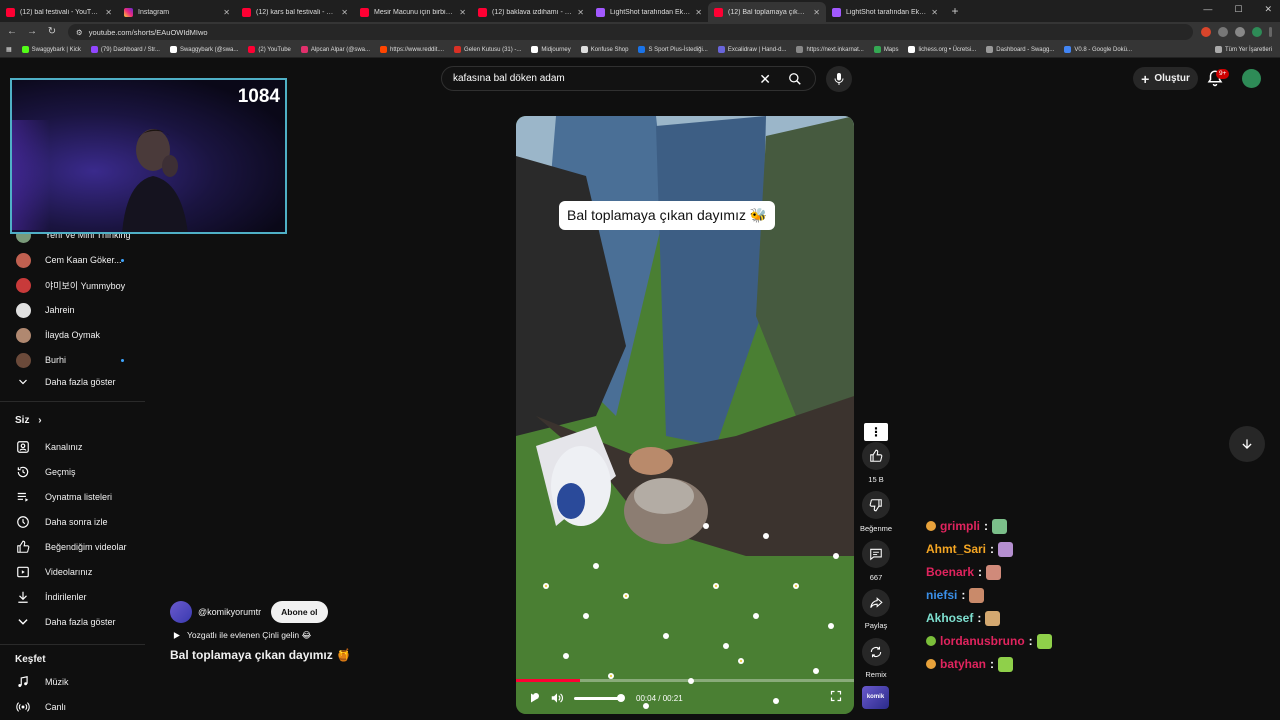 The width and height of the screenshot is (1280, 720). What do you see at coordinates (1247, 444) in the screenshot?
I see `next-short-button` at bounding box center [1247, 444].